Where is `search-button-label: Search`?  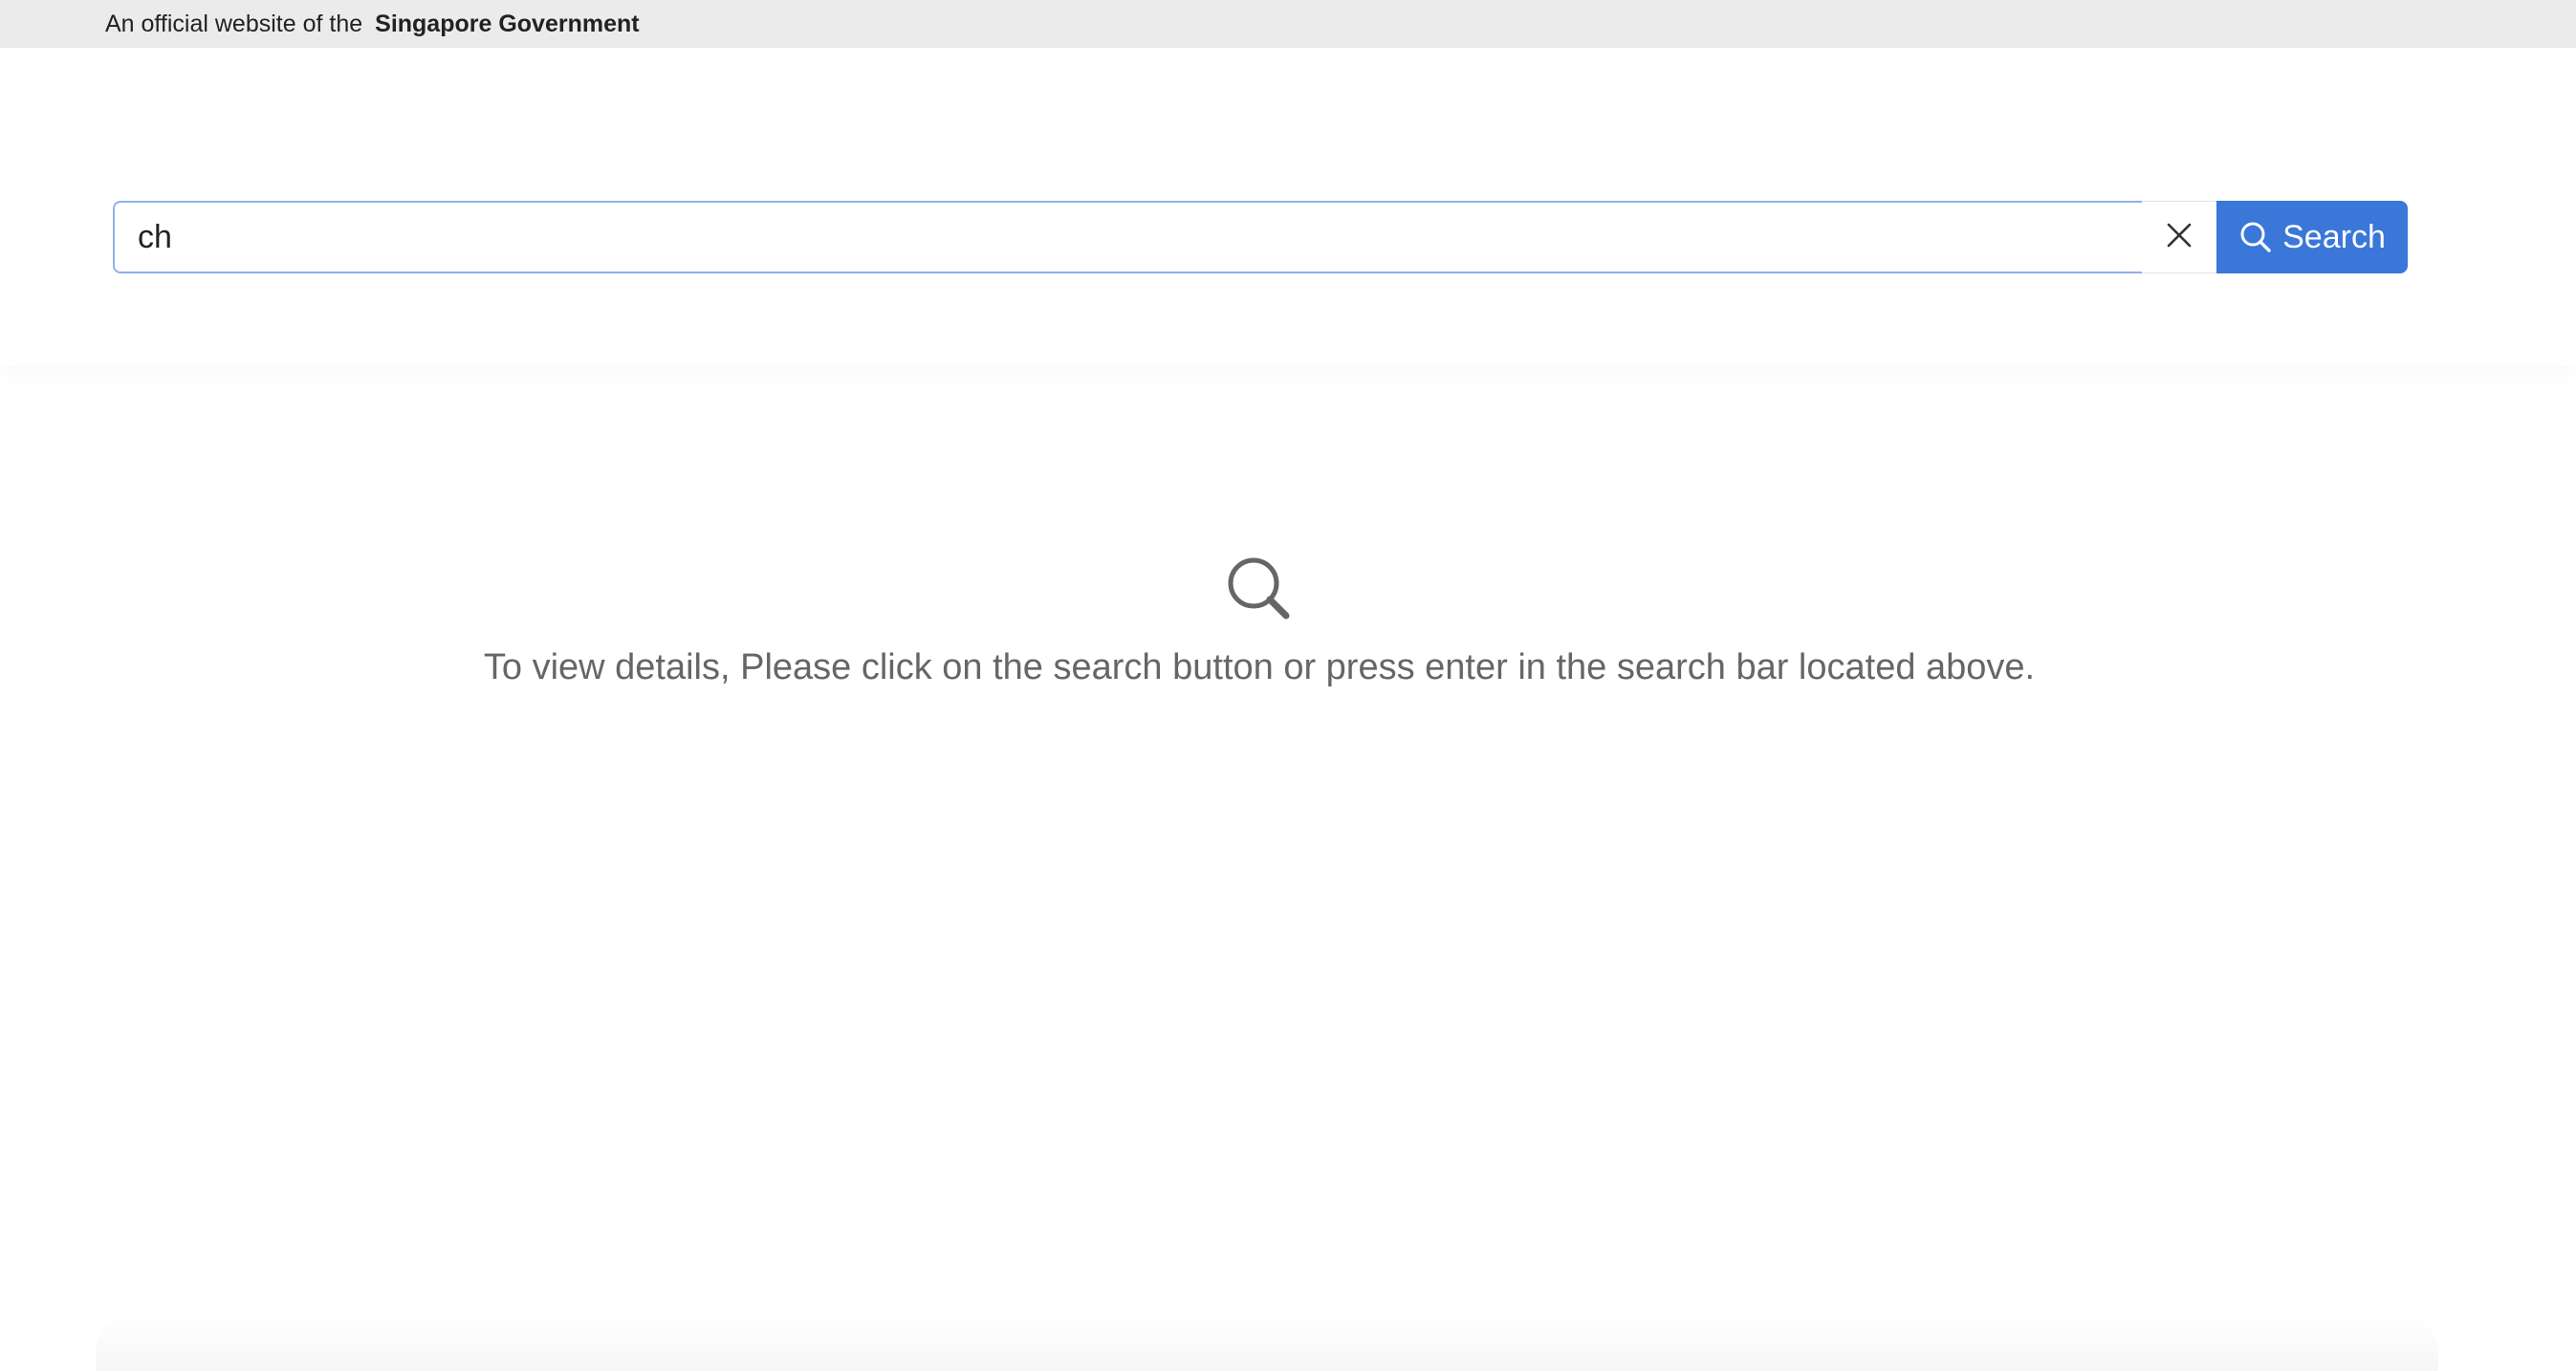 search-button-label: Search is located at coordinates (2334, 236).